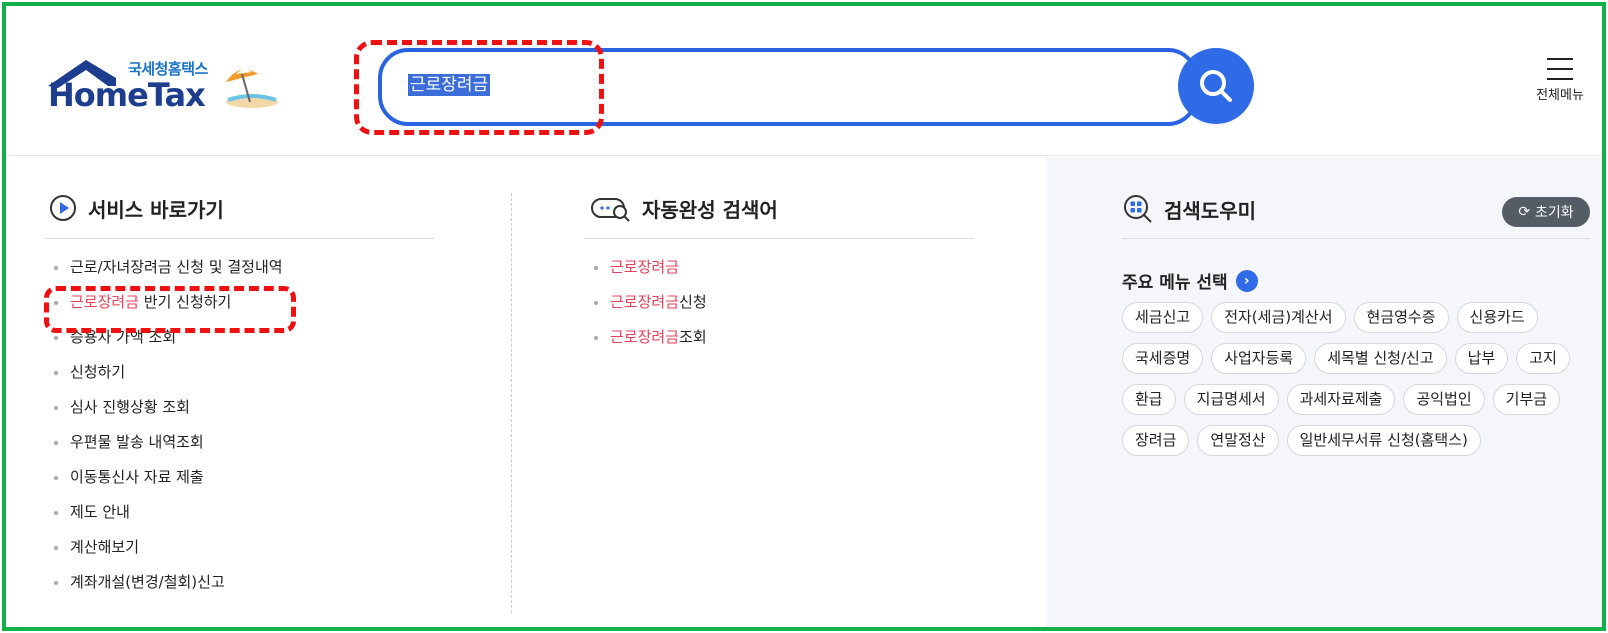 The image size is (1608, 633). I want to click on search-button, so click(1216, 86).